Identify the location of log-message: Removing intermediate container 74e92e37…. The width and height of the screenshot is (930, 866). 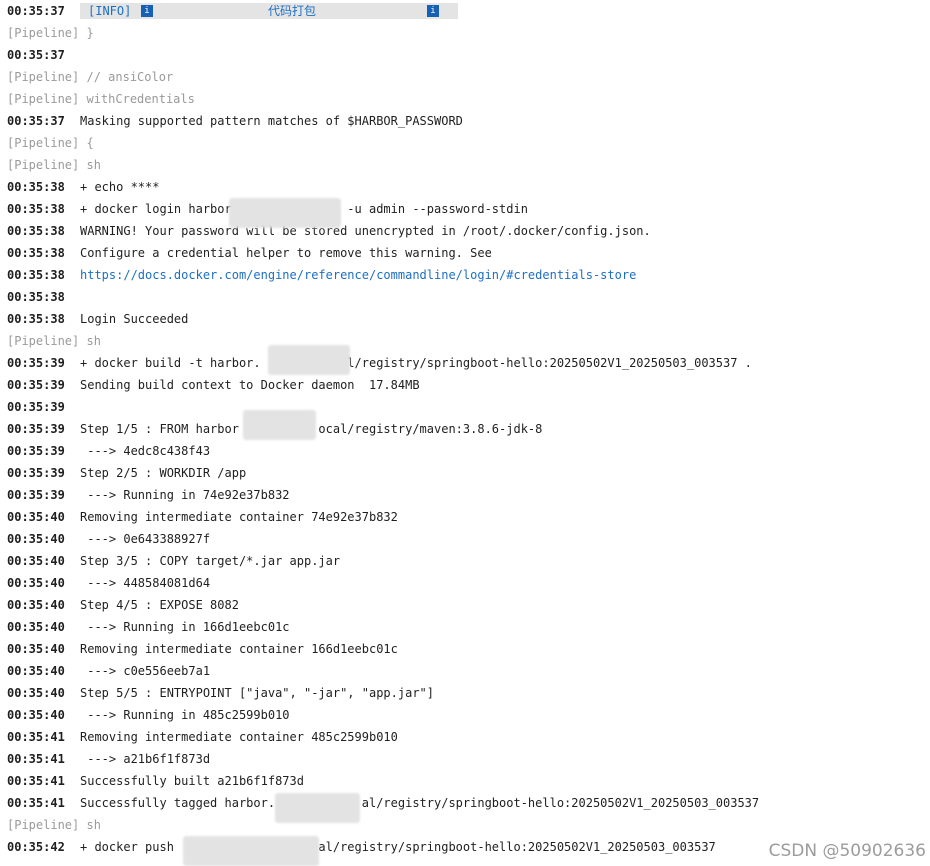
(239, 517).